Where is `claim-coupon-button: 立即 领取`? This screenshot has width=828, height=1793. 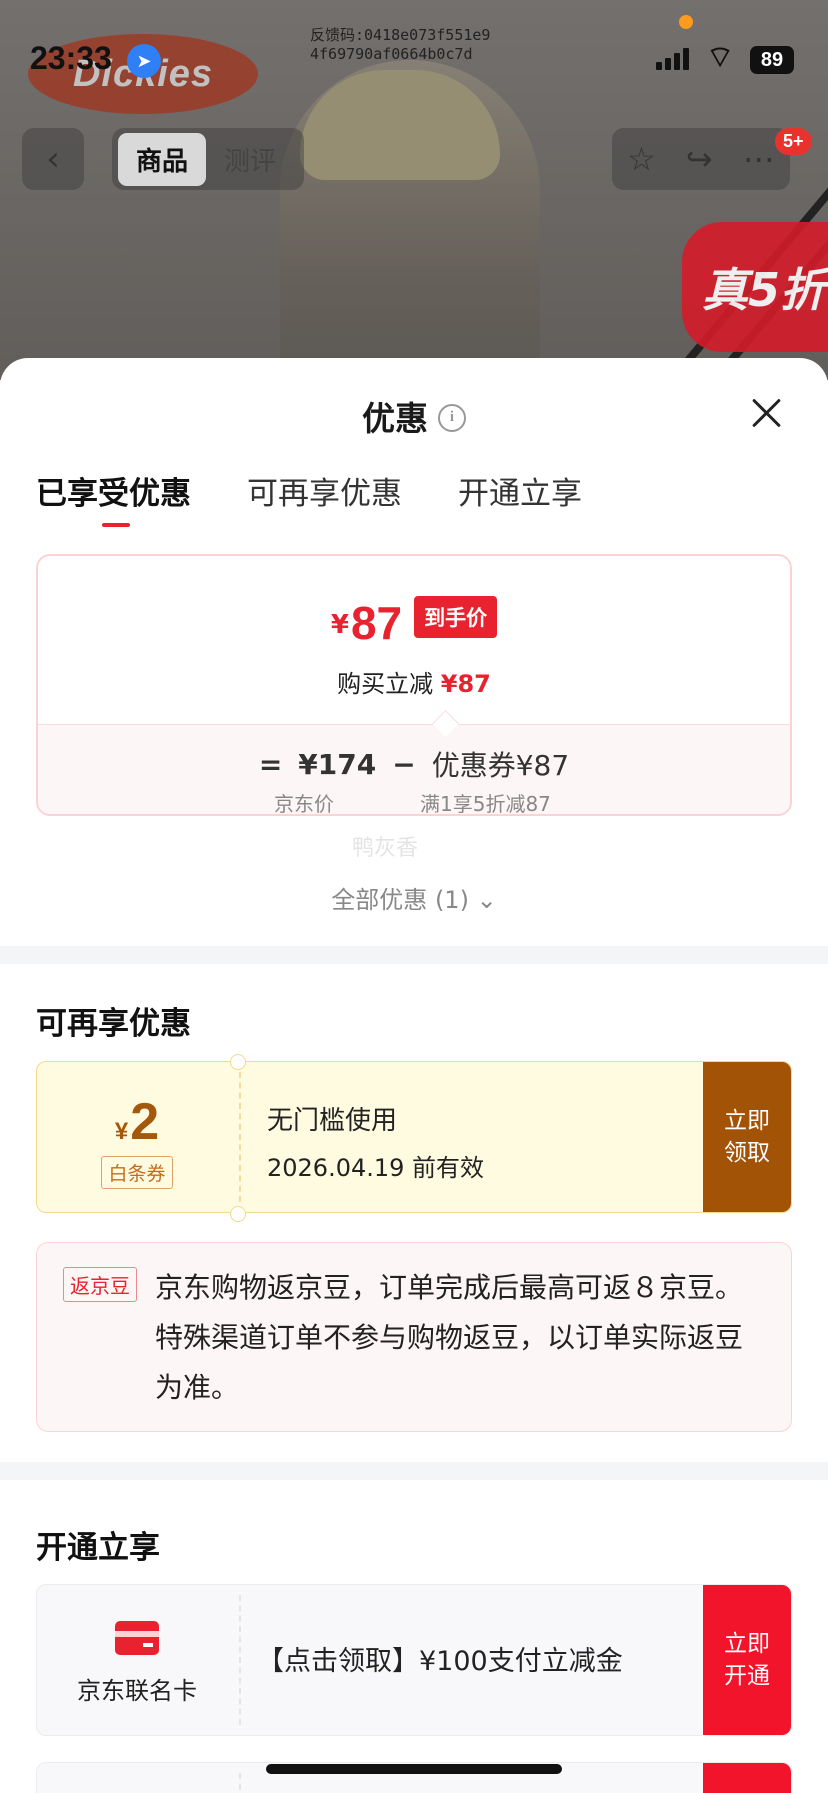 claim-coupon-button: 立即 领取 is located at coordinates (747, 1137).